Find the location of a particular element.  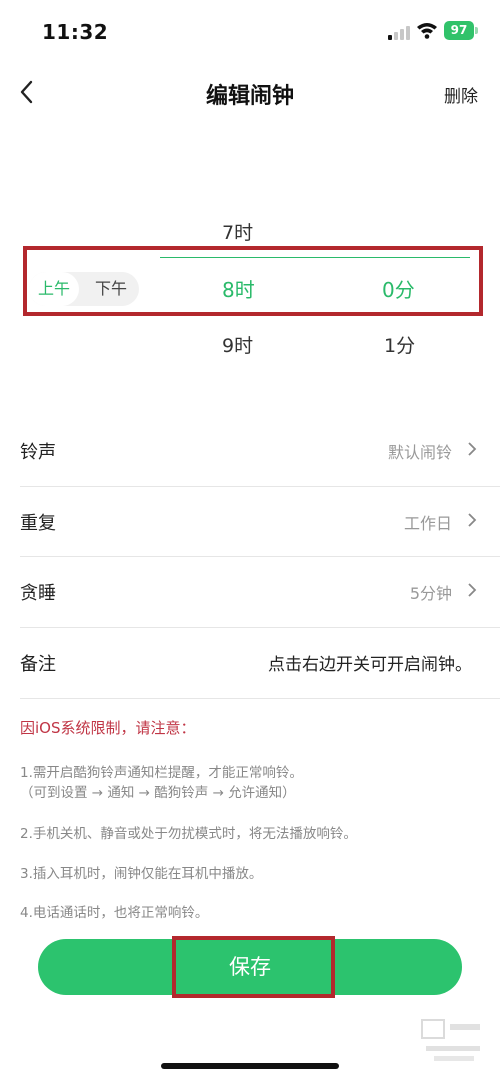

minute-option-below: 1分 is located at coordinates (399, 344).